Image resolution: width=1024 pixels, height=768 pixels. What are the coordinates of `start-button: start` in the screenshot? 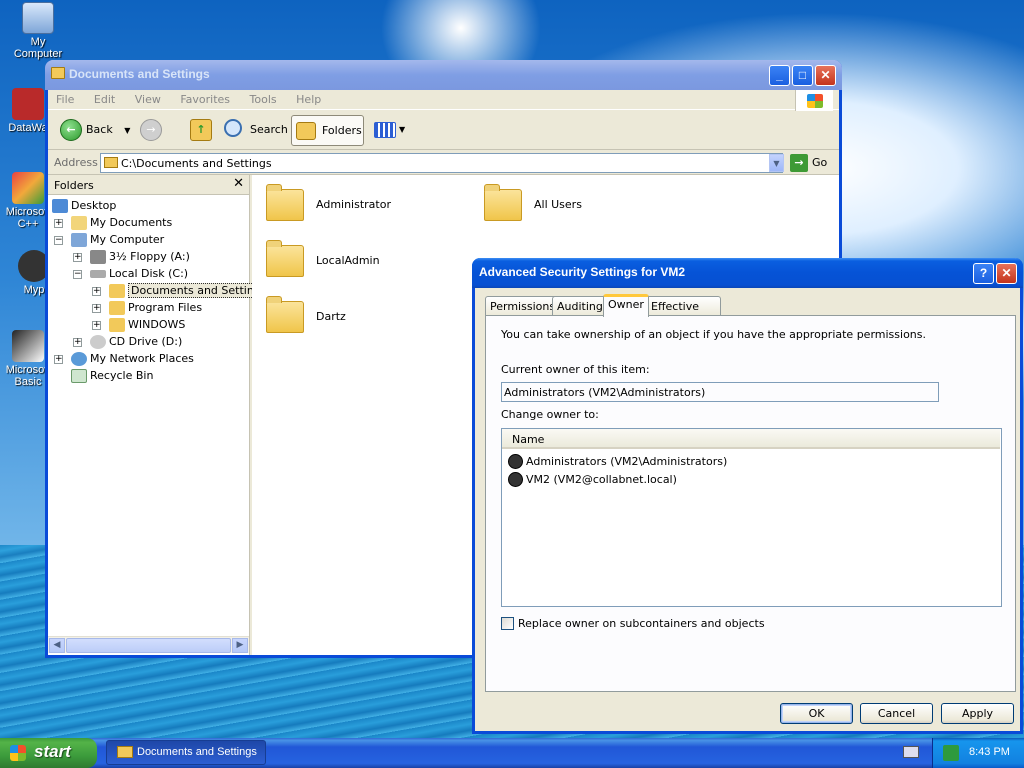 It's located at (48, 753).